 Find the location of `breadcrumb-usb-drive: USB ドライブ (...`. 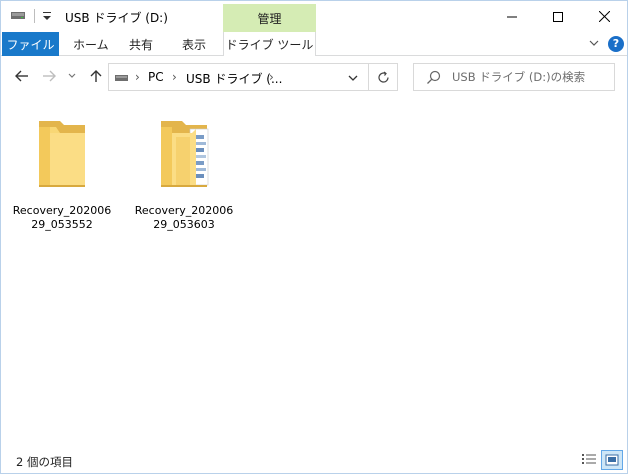

breadcrumb-usb-drive: USB ドライブ (... is located at coordinates (234, 78).